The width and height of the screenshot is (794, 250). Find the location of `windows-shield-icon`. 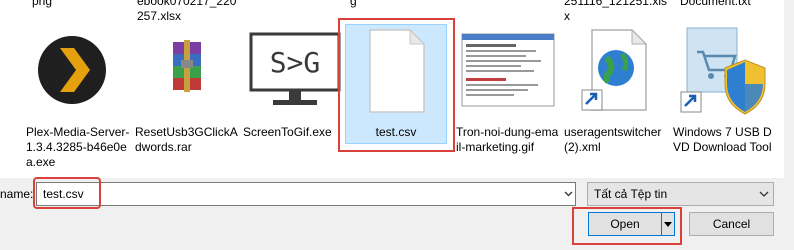

windows-shield-icon is located at coordinates (725, 70).